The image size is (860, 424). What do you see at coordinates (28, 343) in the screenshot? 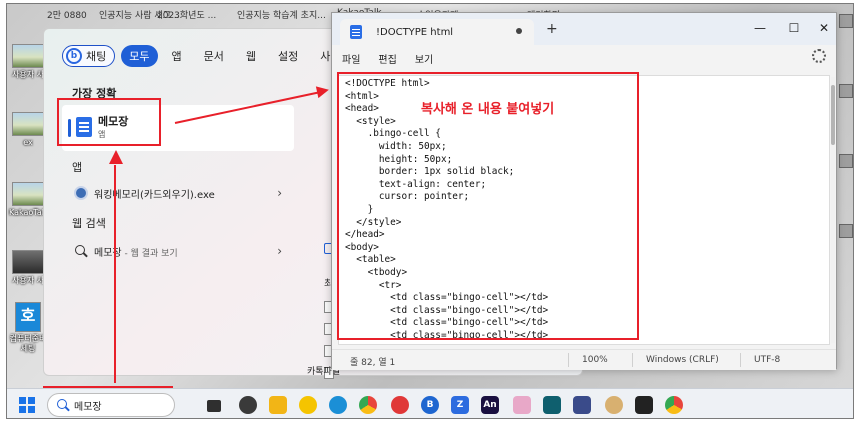
I see `desktop-icon-label: 컴퓨터준비 세팅` at bounding box center [28, 343].